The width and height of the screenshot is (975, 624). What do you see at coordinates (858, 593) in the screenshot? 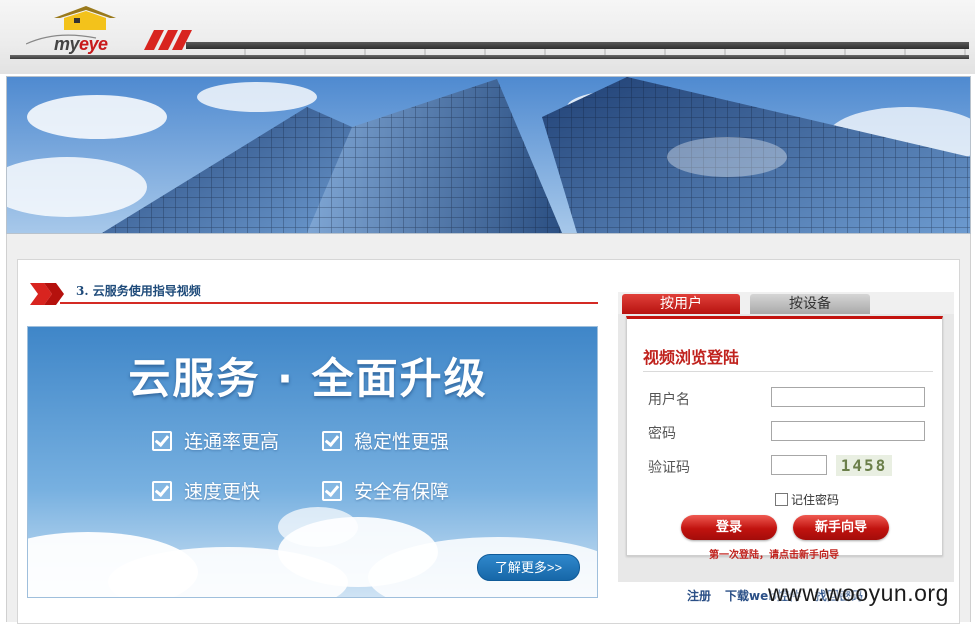
I see `watermark: www.wooyun.org` at bounding box center [858, 593].